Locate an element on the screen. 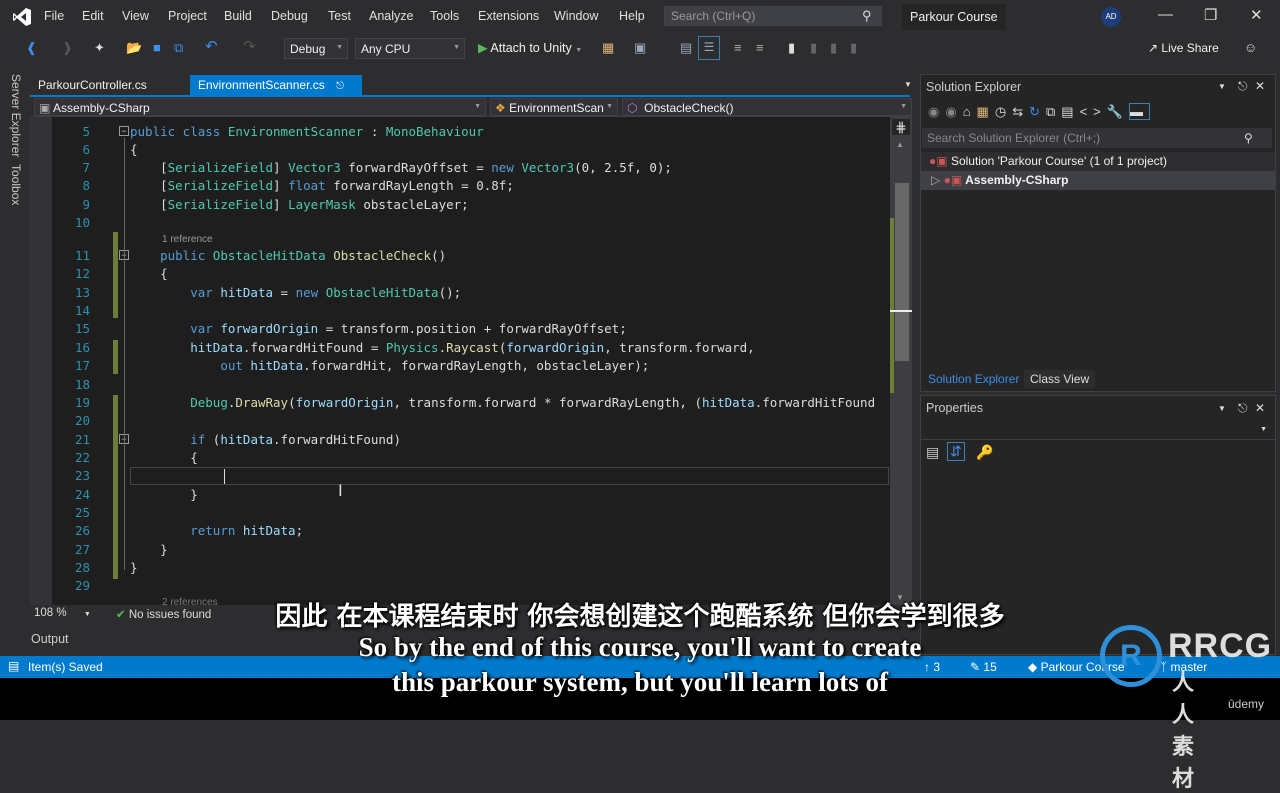  comment-icon: ≡ is located at coordinates (760, 47).